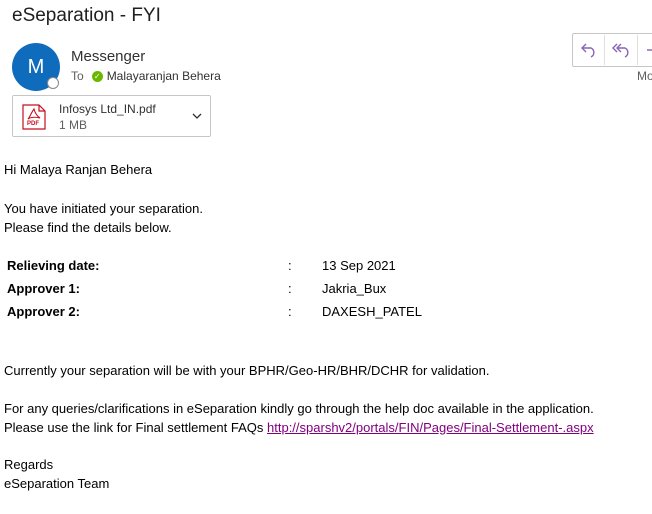  What do you see at coordinates (359, 265) in the screenshot?
I see `relieving-date-value: 13 Sep 2021` at bounding box center [359, 265].